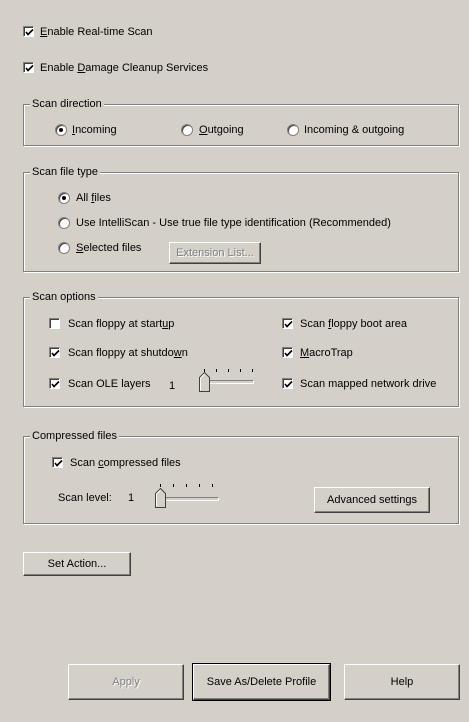 Image resolution: width=469 pixels, height=722 pixels. Describe the element at coordinates (287, 323) in the screenshot. I see `floppy-boot-checkbox` at that location.